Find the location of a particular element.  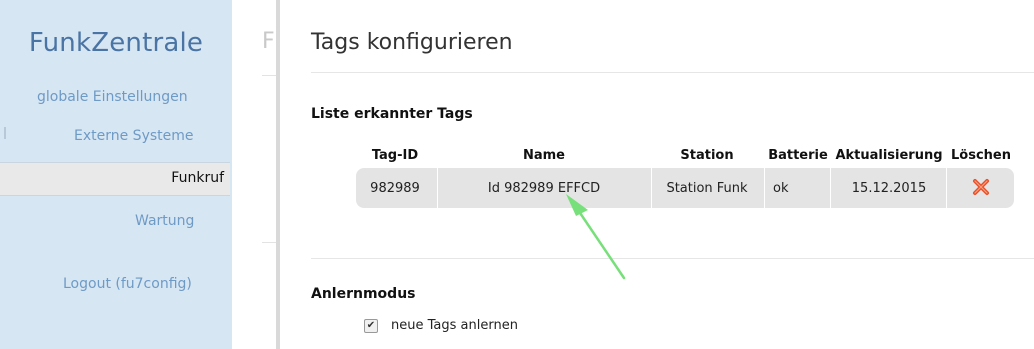

sidebar-item-global-settings: globale Einstellungen is located at coordinates (112, 97).